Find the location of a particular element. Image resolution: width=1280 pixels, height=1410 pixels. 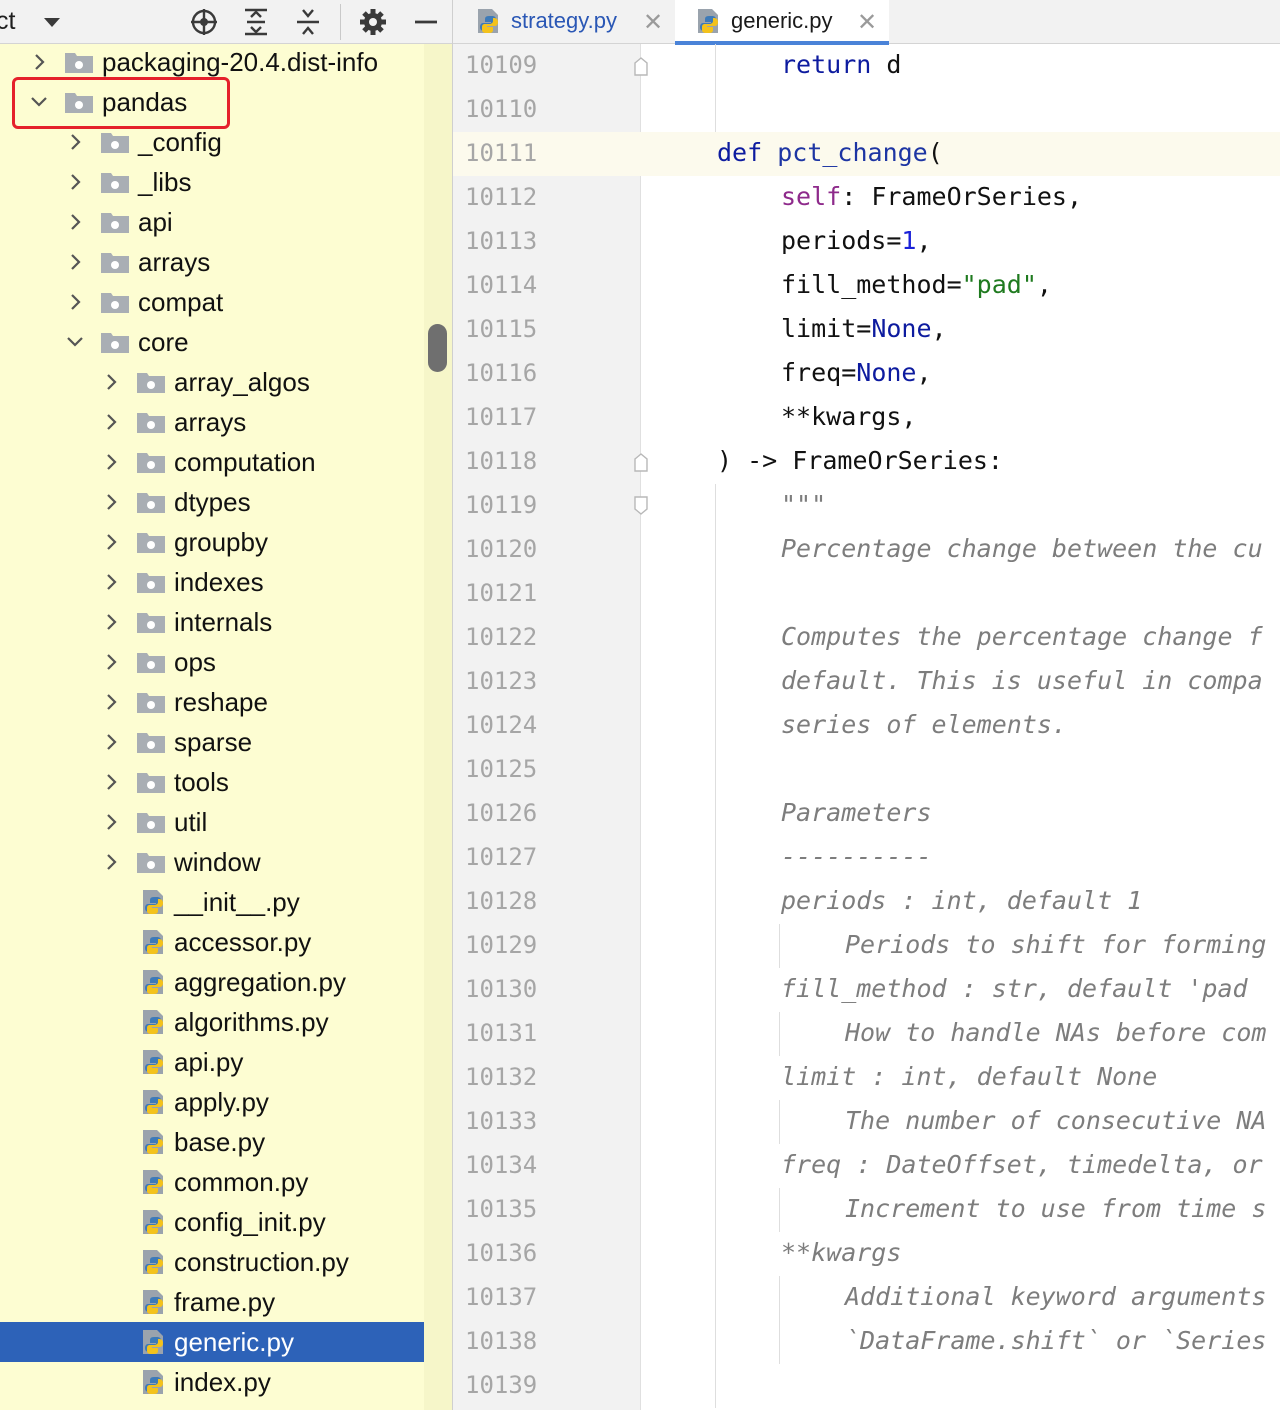

line-number: 10135 is located at coordinates (501, 1209).